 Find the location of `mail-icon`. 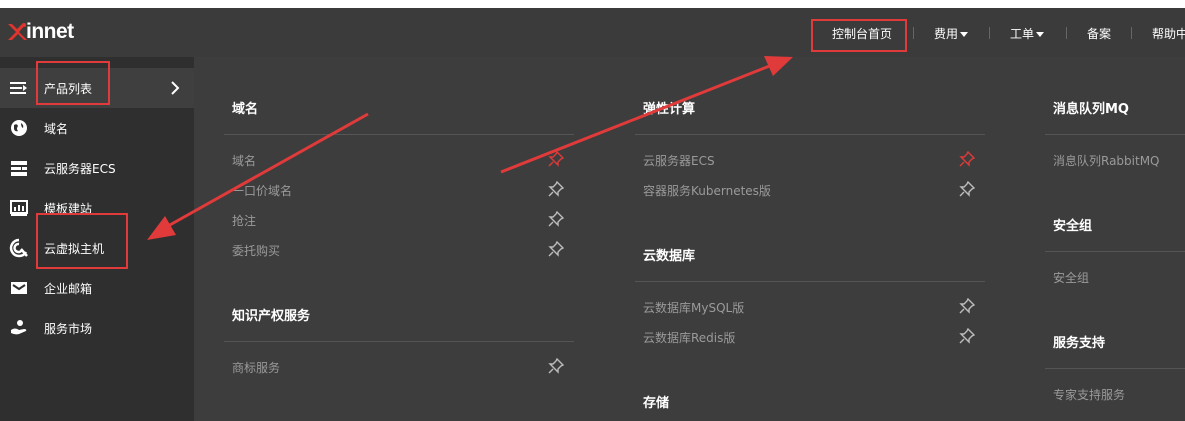

mail-icon is located at coordinates (19, 288).